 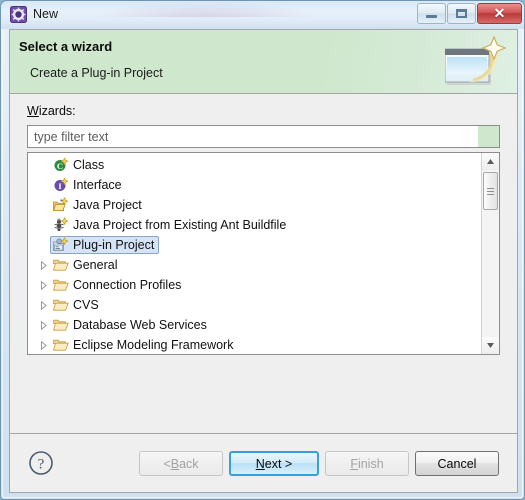 What do you see at coordinates (180, 225) in the screenshot?
I see `tree-item-label: Java Project from Existing Ant Buildfile` at bounding box center [180, 225].